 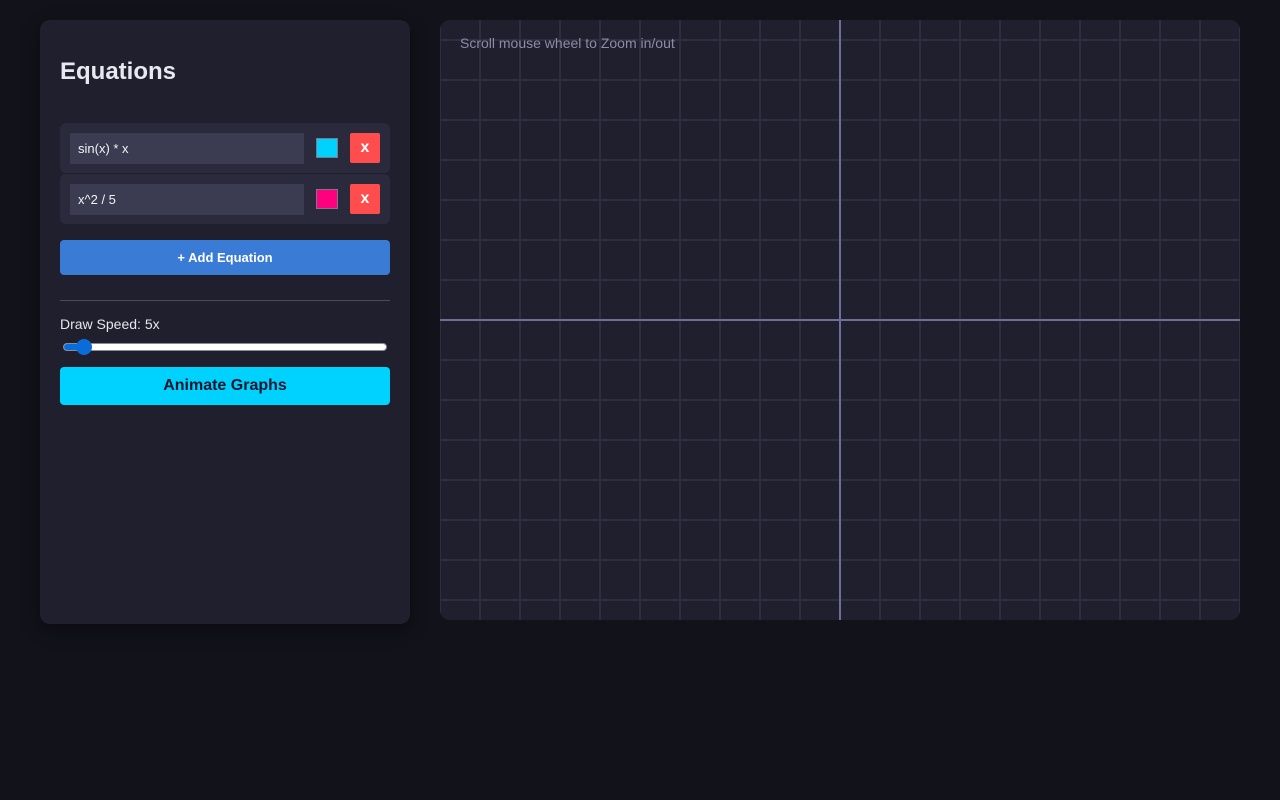 I want to click on equation-list: x x, so click(x=225, y=174).